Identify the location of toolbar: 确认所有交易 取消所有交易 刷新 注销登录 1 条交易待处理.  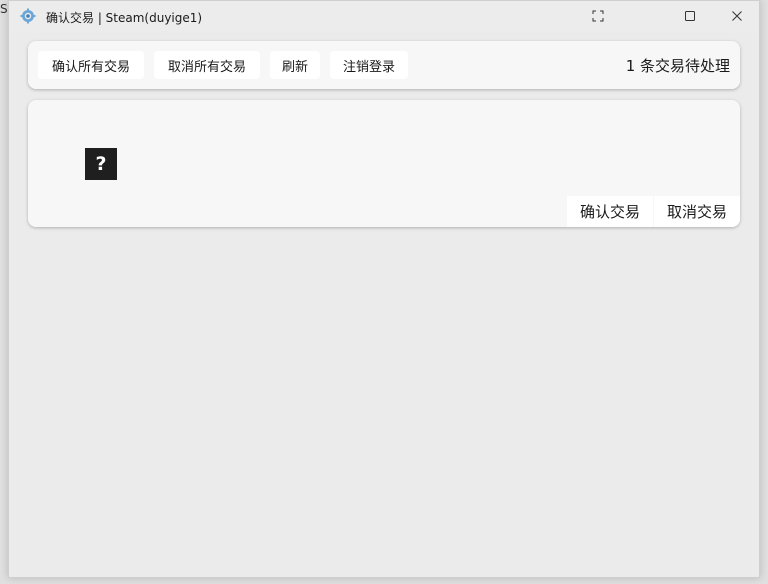
(384, 65).